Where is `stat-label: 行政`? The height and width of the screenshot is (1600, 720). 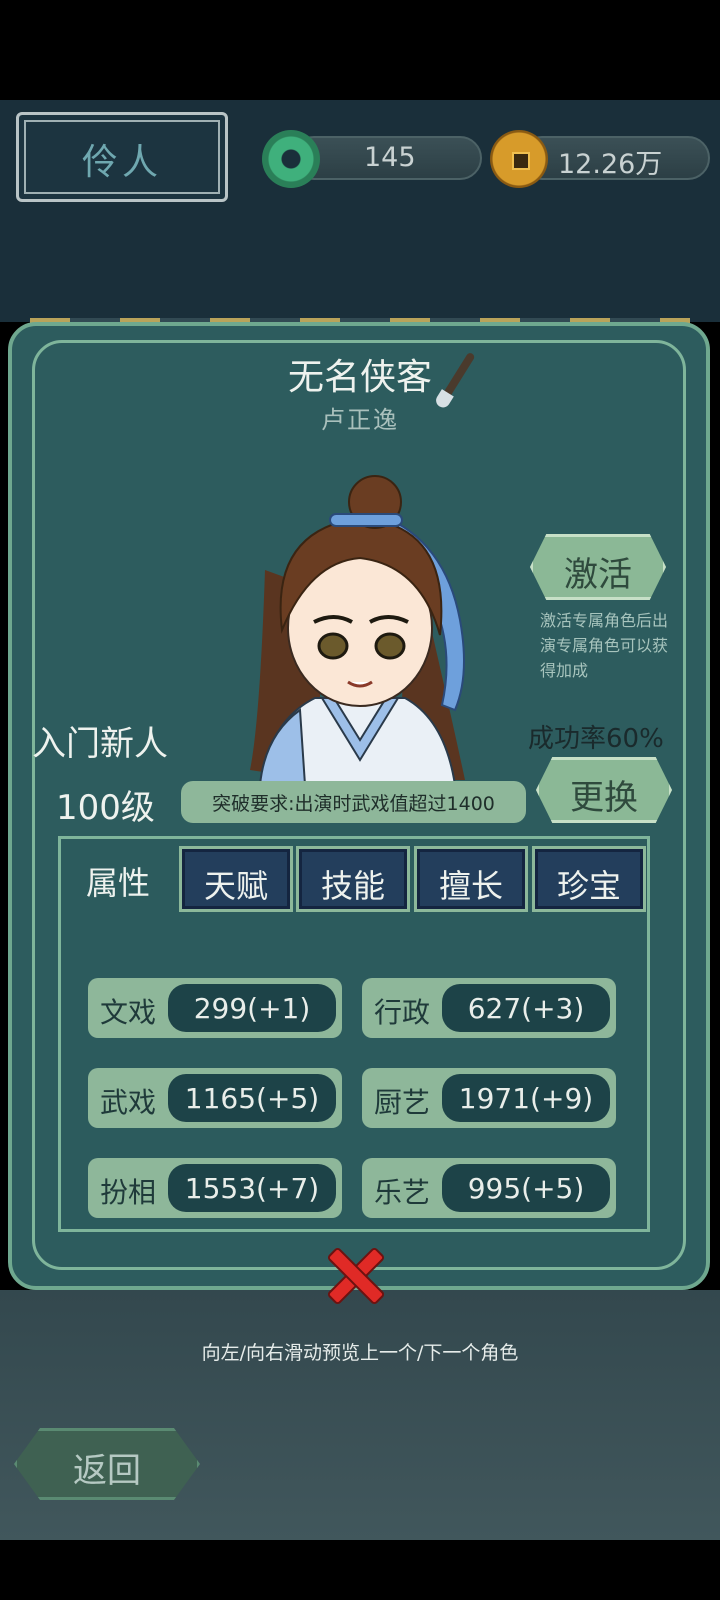 stat-label: 行政 is located at coordinates (402, 1012).